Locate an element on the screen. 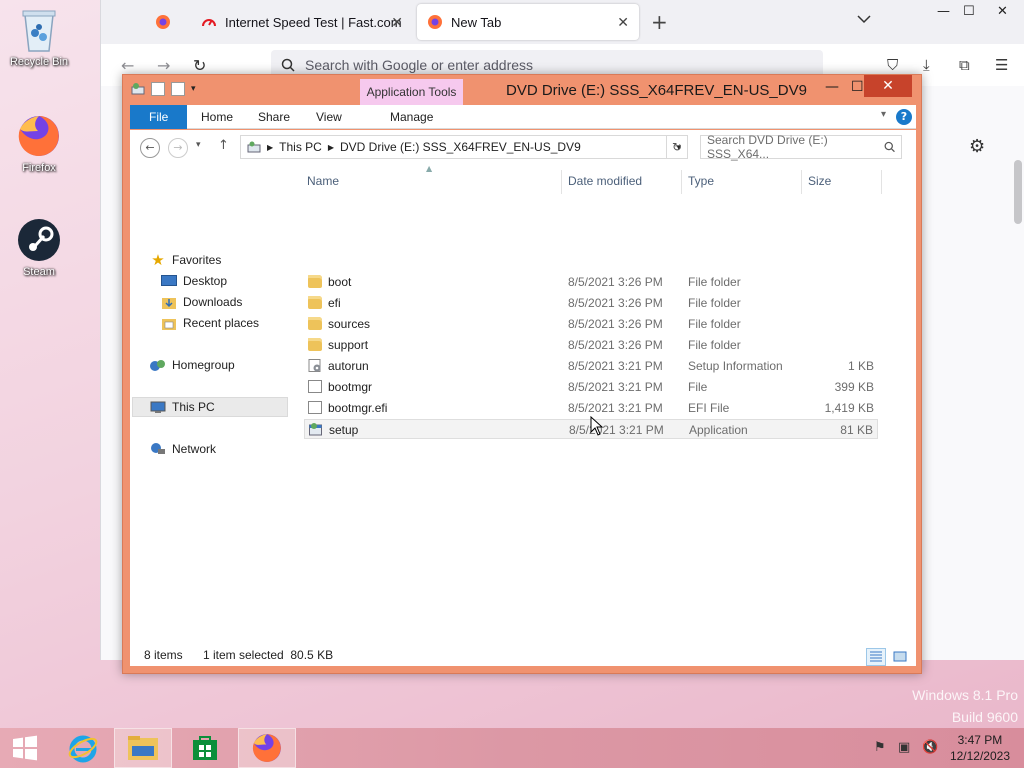  desktop-icon-firefox: Firefox is located at coordinates (39, 143).